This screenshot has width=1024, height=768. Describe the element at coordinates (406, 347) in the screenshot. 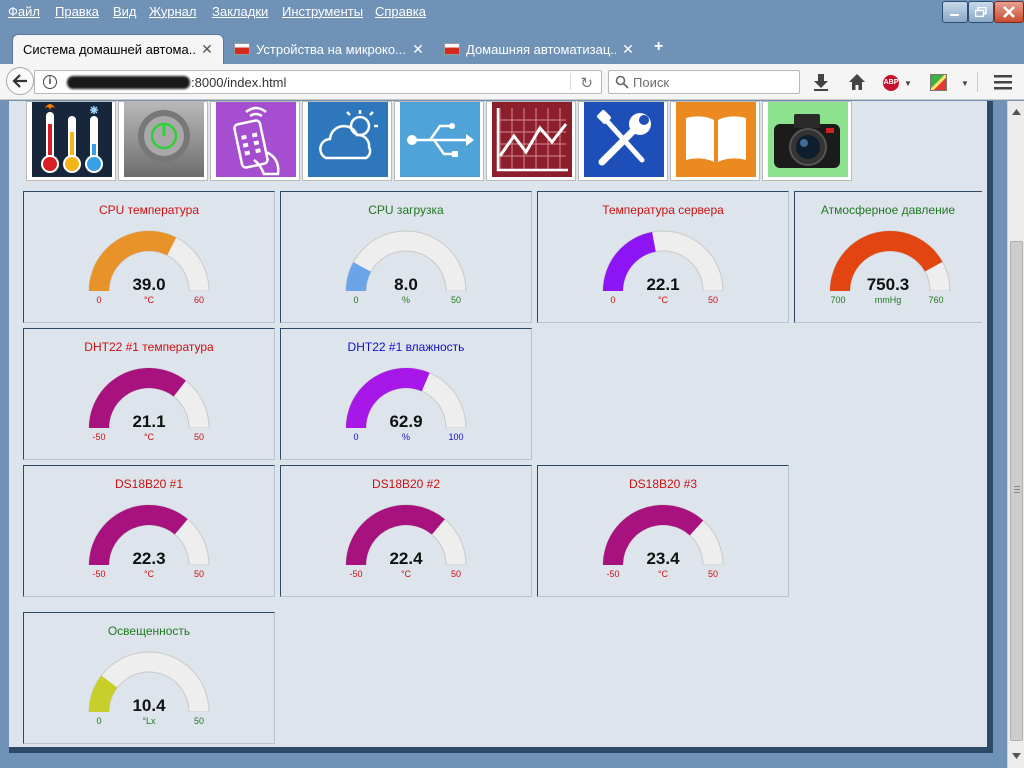

I see `gauge-title: DHT22 #1 влажность` at that location.